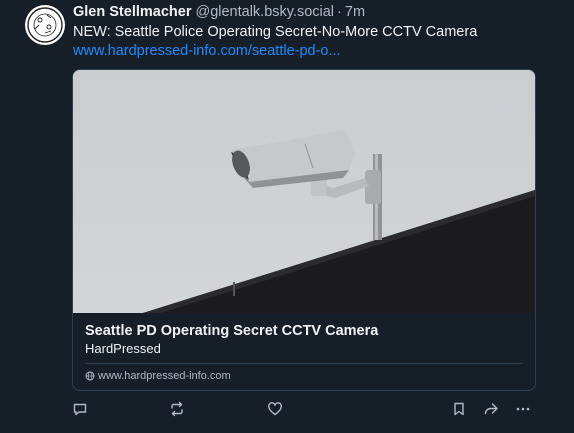 This screenshot has width=574, height=433. I want to click on avatar-drawing, so click(45, 25).